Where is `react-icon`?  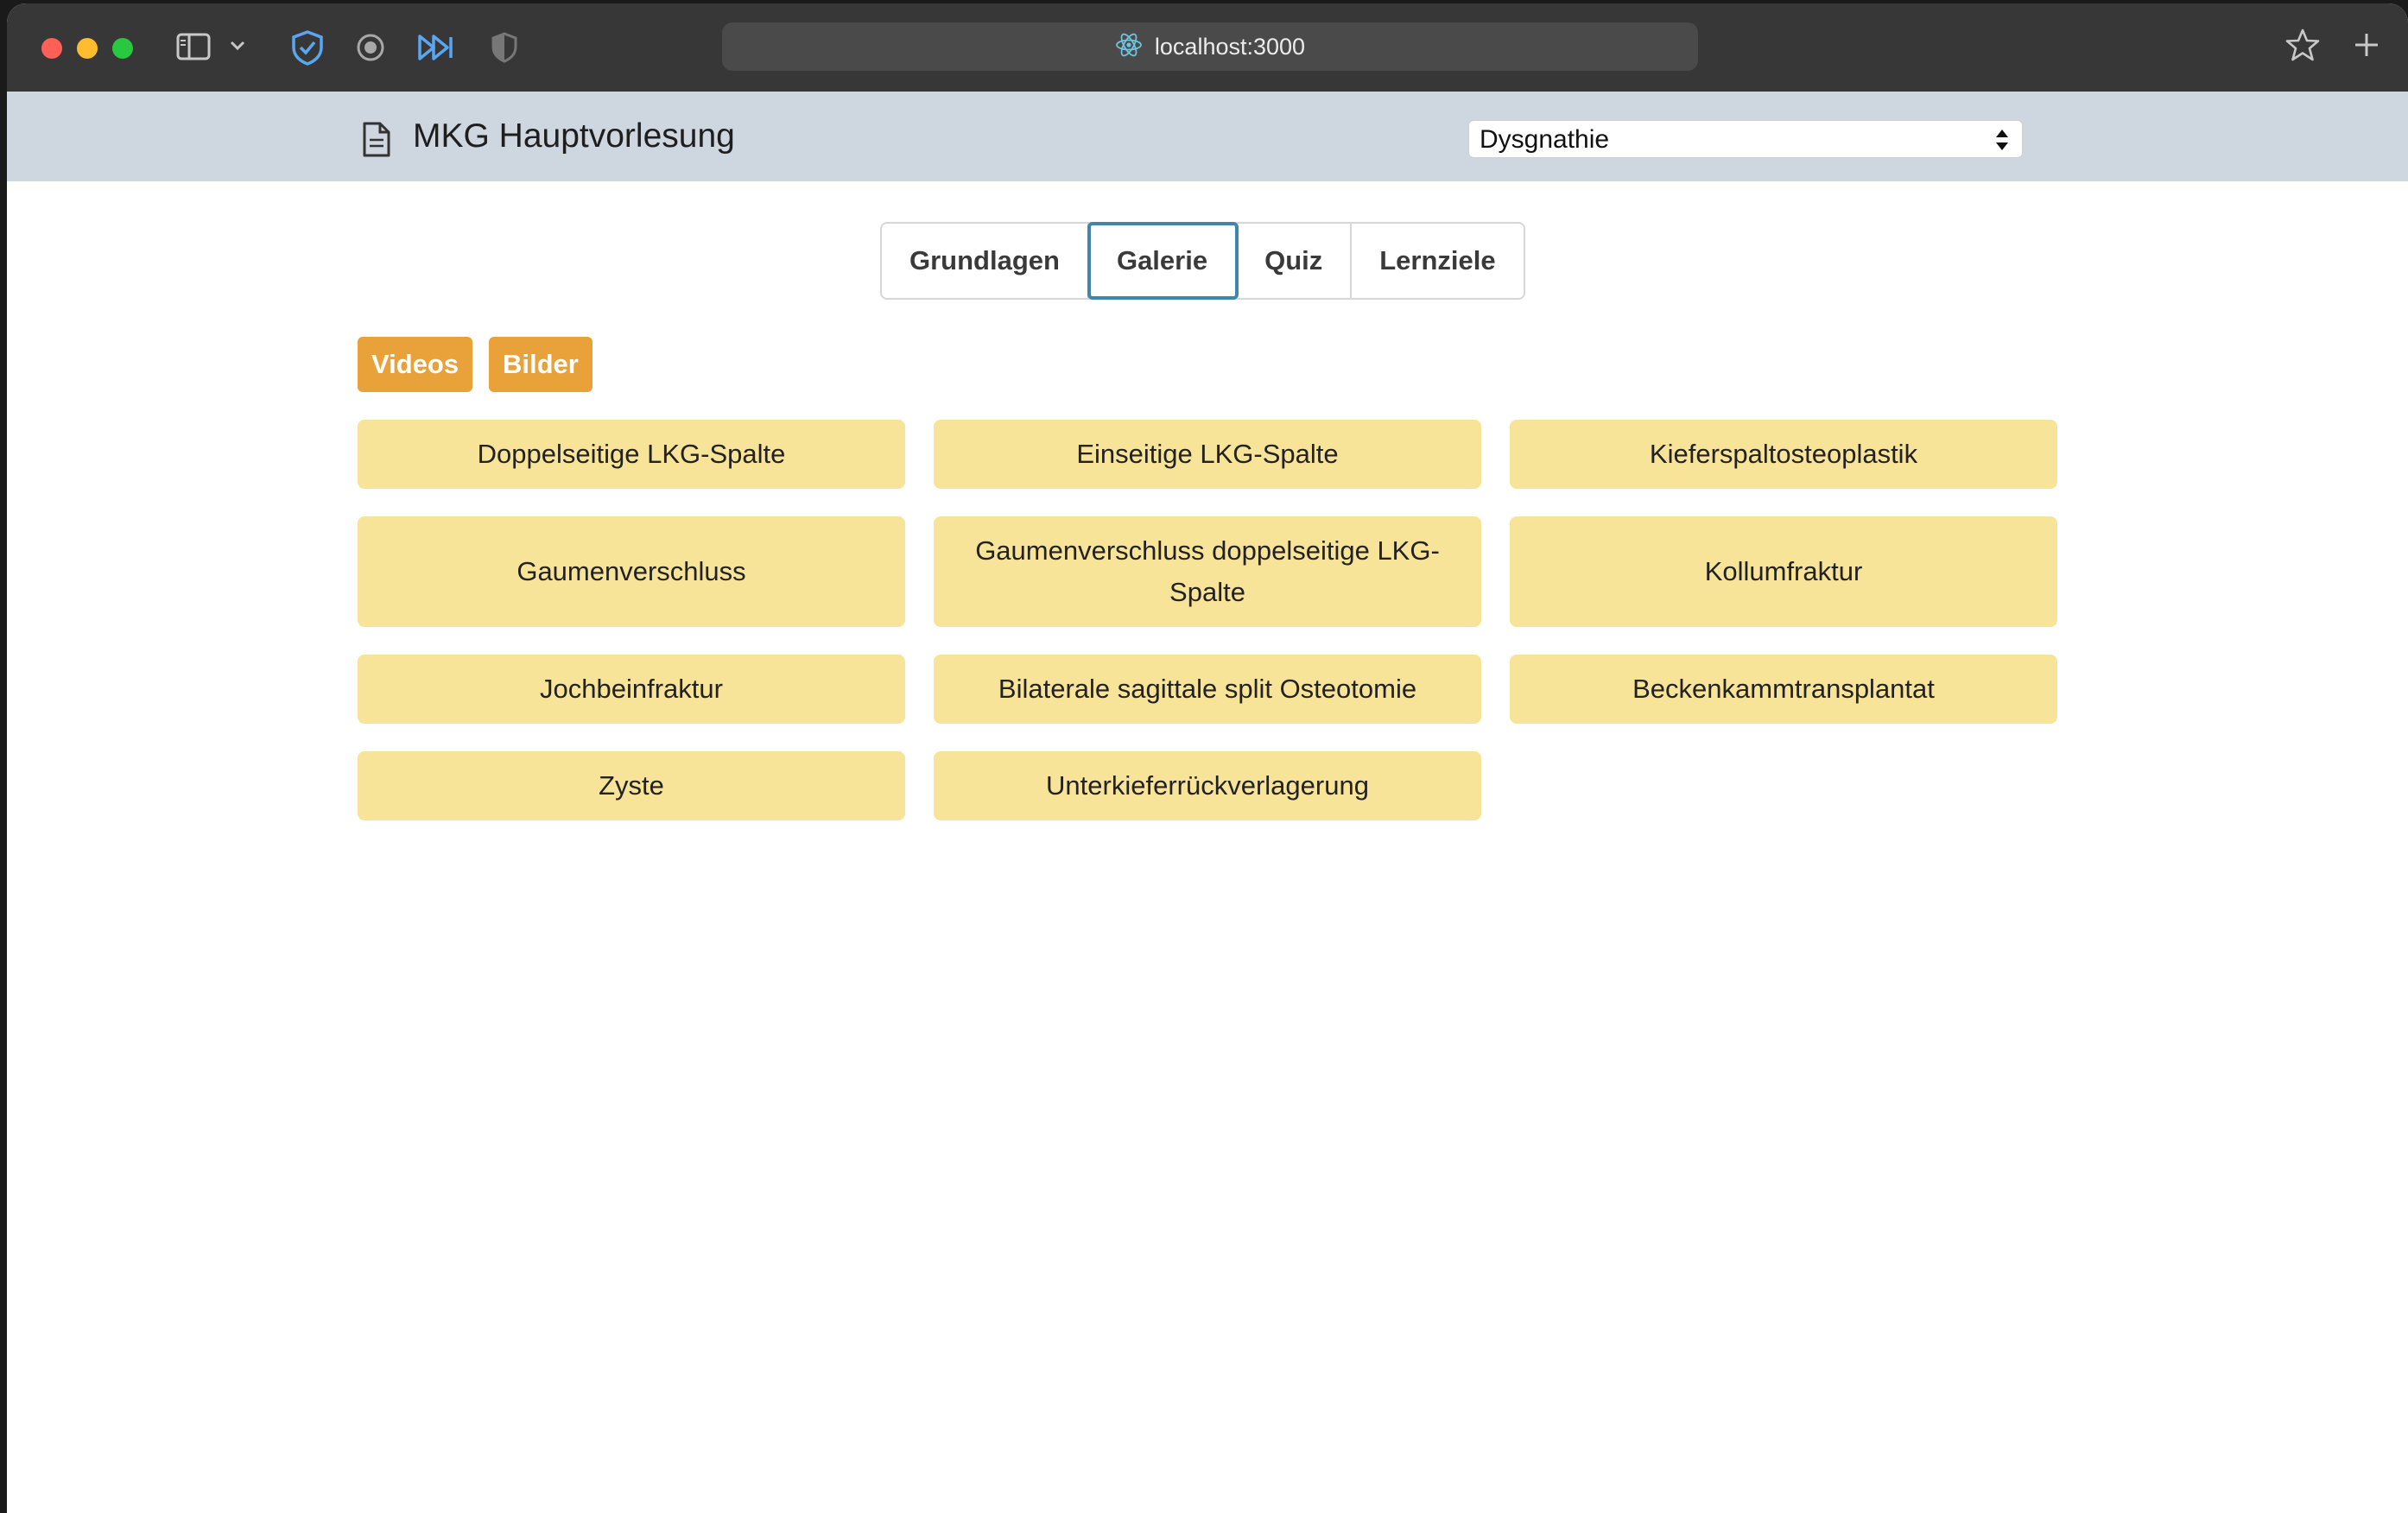
react-icon is located at coordinates (1129, 47).